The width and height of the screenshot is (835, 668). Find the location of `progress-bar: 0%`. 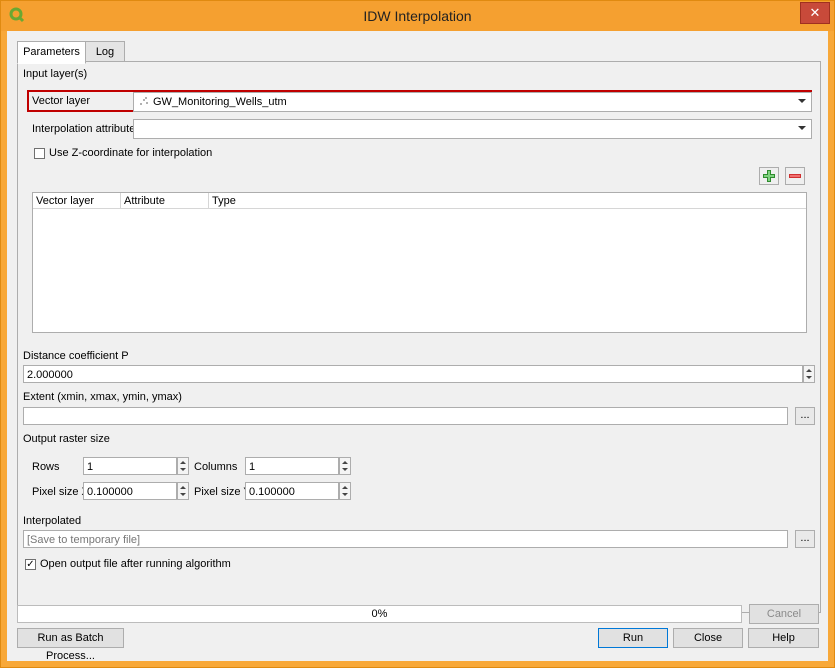

progress-bar: 0% is located at coordinates (379, 614).